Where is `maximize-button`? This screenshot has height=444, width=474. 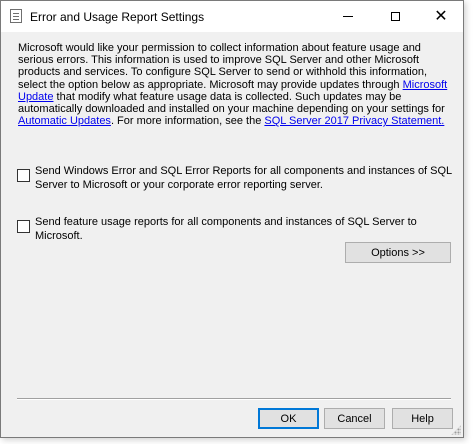
maximize-button is located at coordinates (395, 16).